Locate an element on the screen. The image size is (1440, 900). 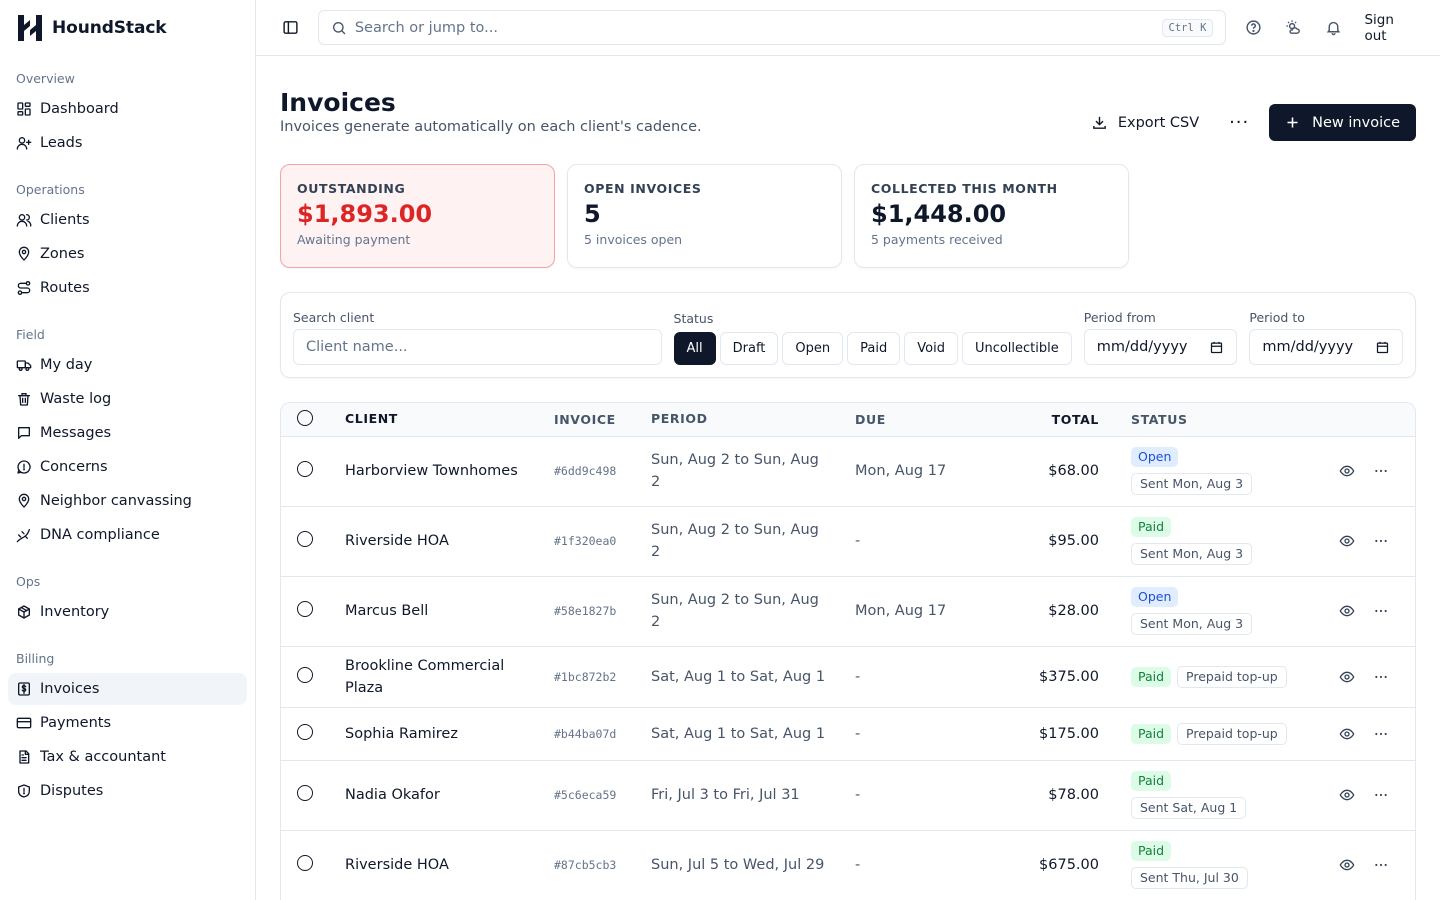
page-title: Invoices is located at coordinates (338, 102).